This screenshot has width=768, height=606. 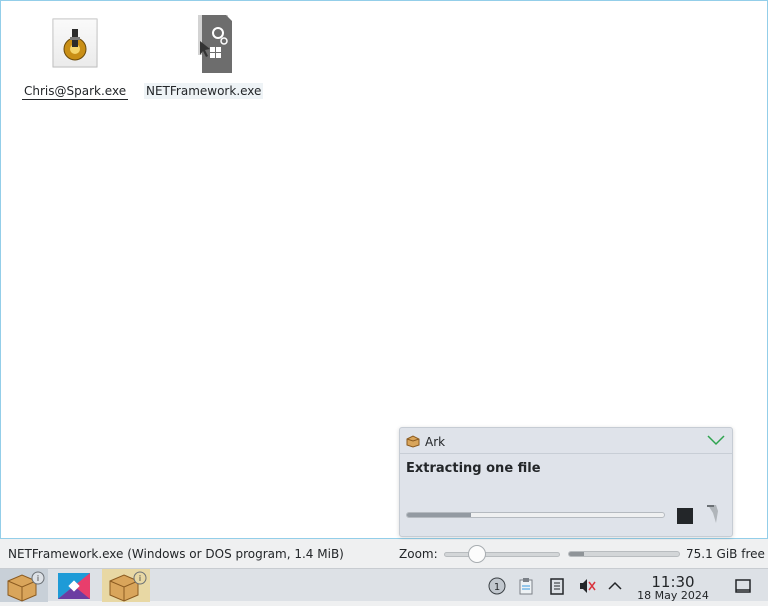 What do you see at coordinates (673, 595) in the screenshot?
I see `clock-date: 18 May 2024` at bounding box center [673, 595].